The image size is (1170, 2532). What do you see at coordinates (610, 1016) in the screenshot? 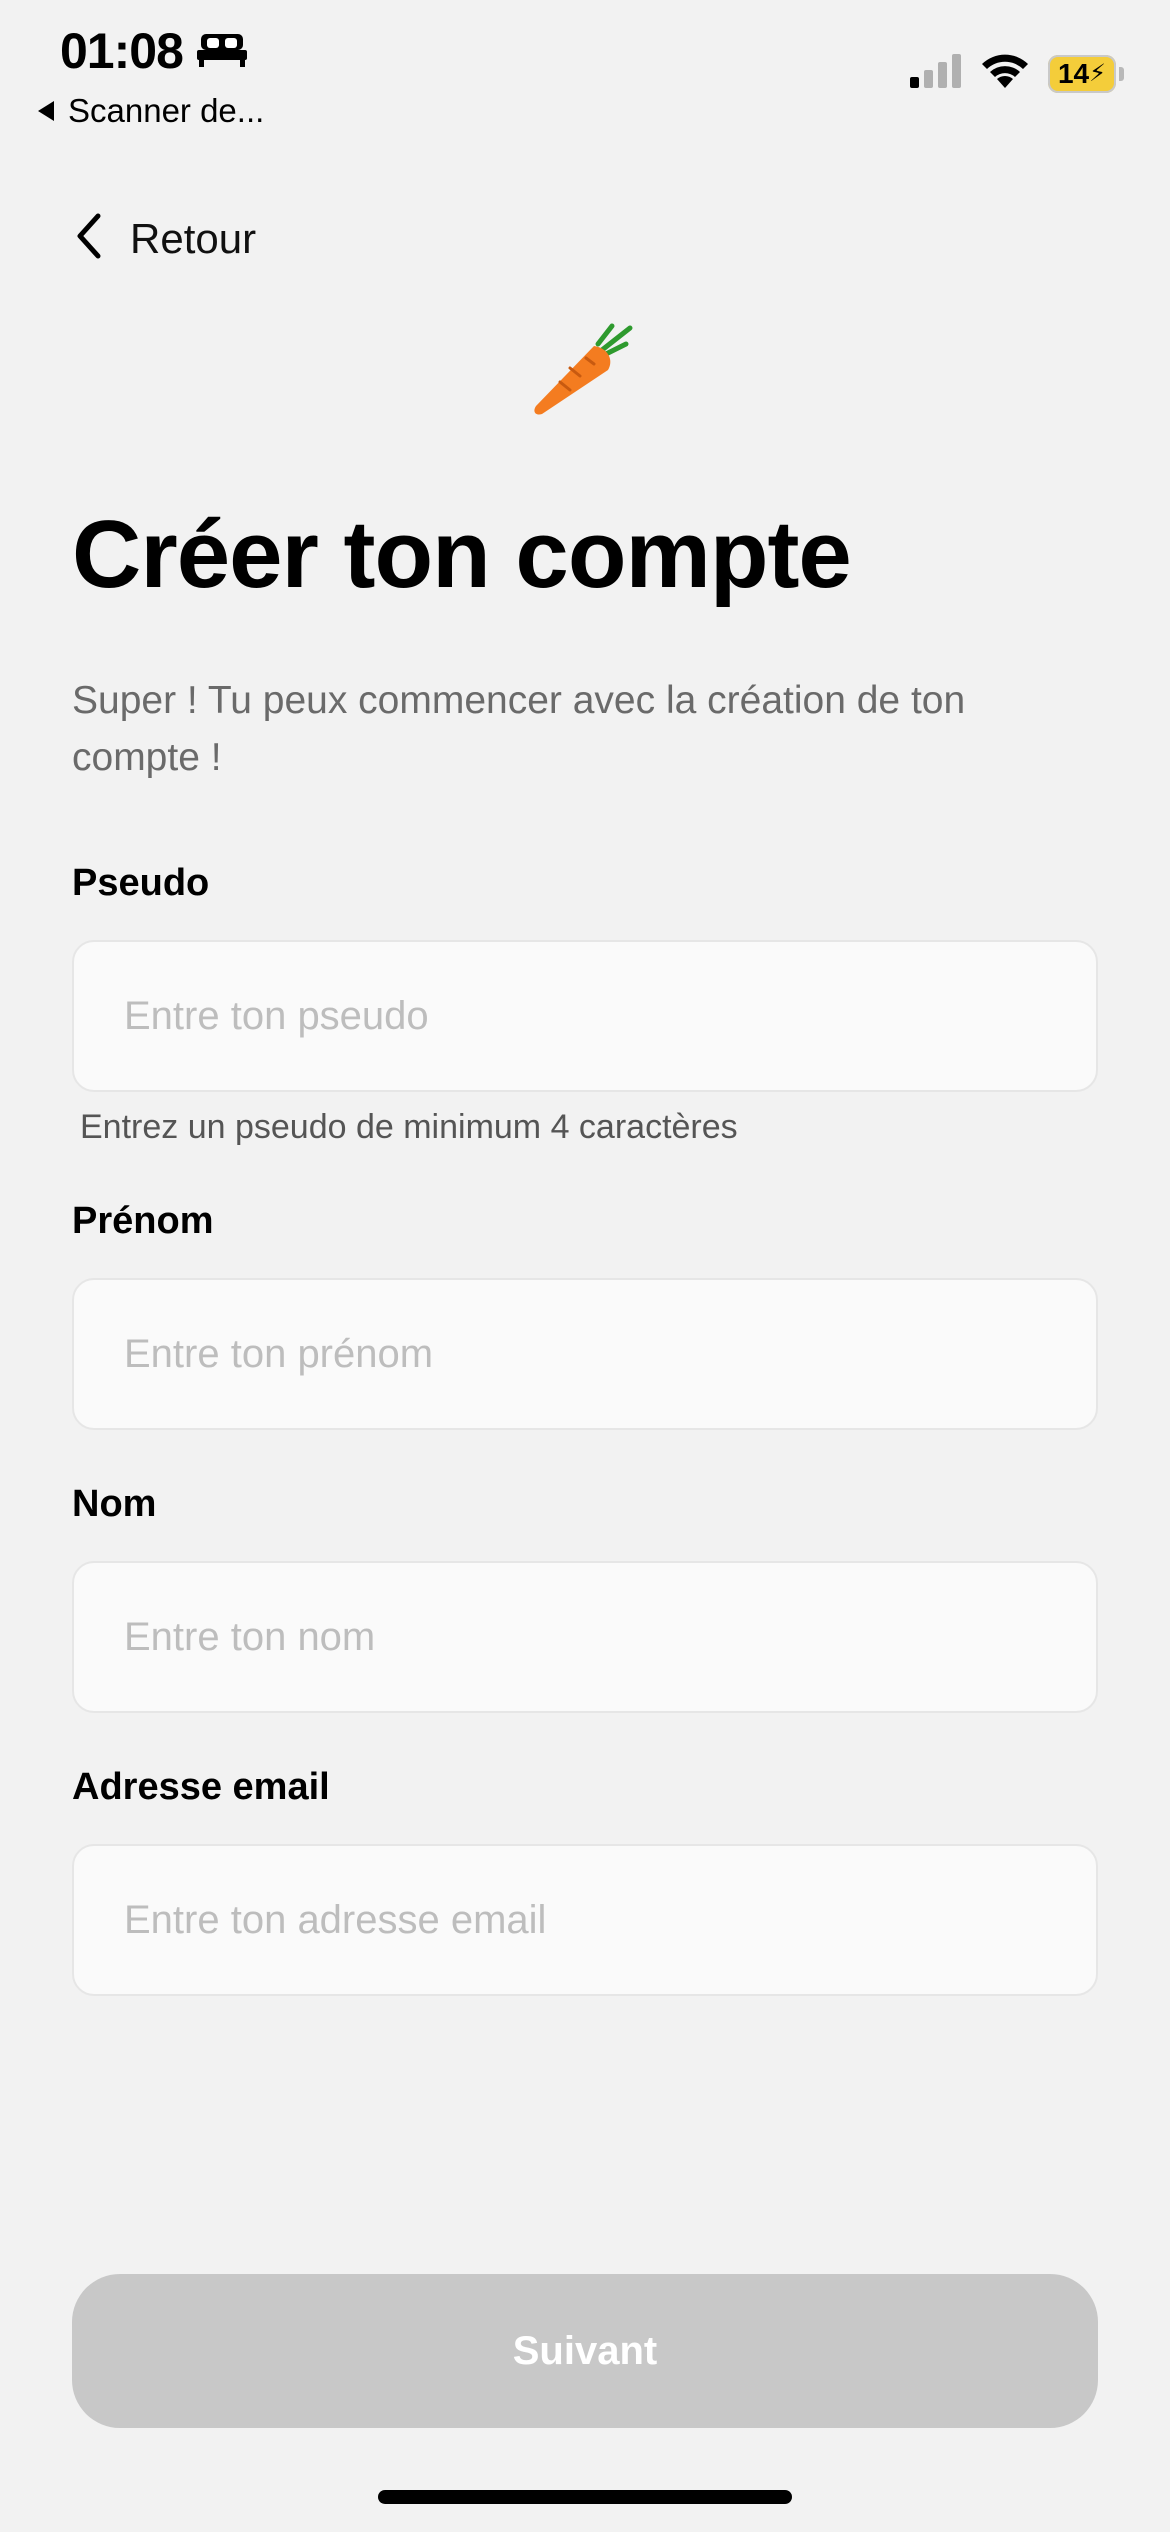
I see `pseudo-input` at bounding box center [610, 1016].